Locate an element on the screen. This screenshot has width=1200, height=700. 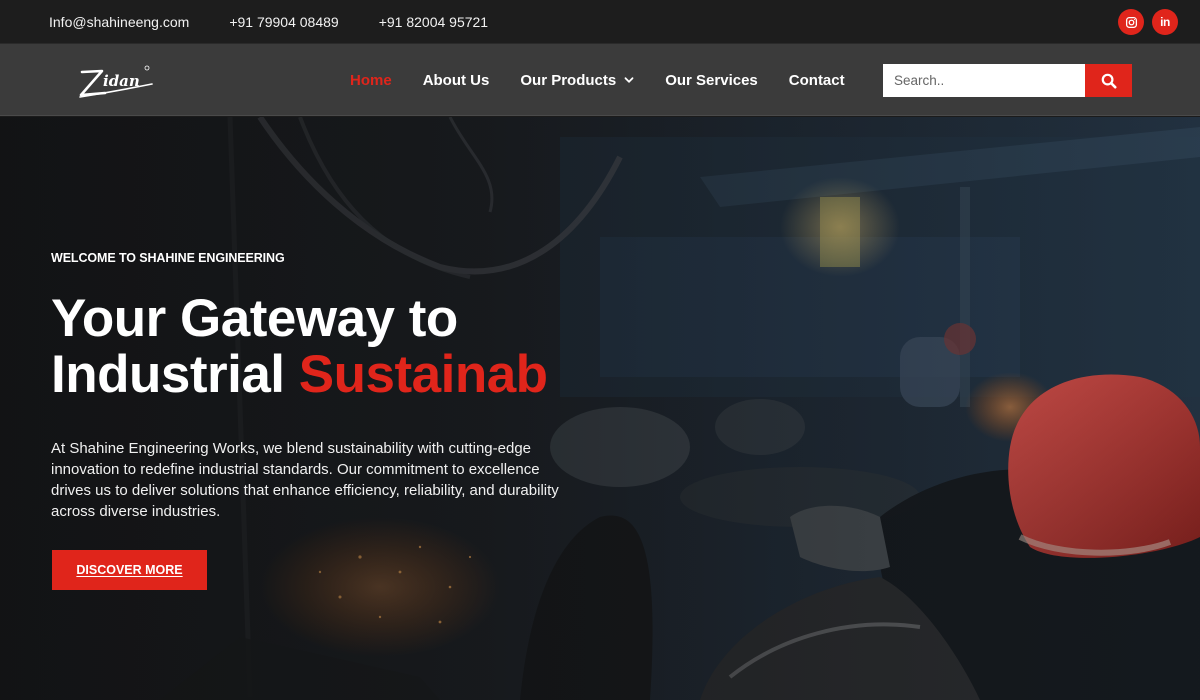
hero-headline: Your Gateway to Industrial Sustainable is located at coordinates (301, 347).